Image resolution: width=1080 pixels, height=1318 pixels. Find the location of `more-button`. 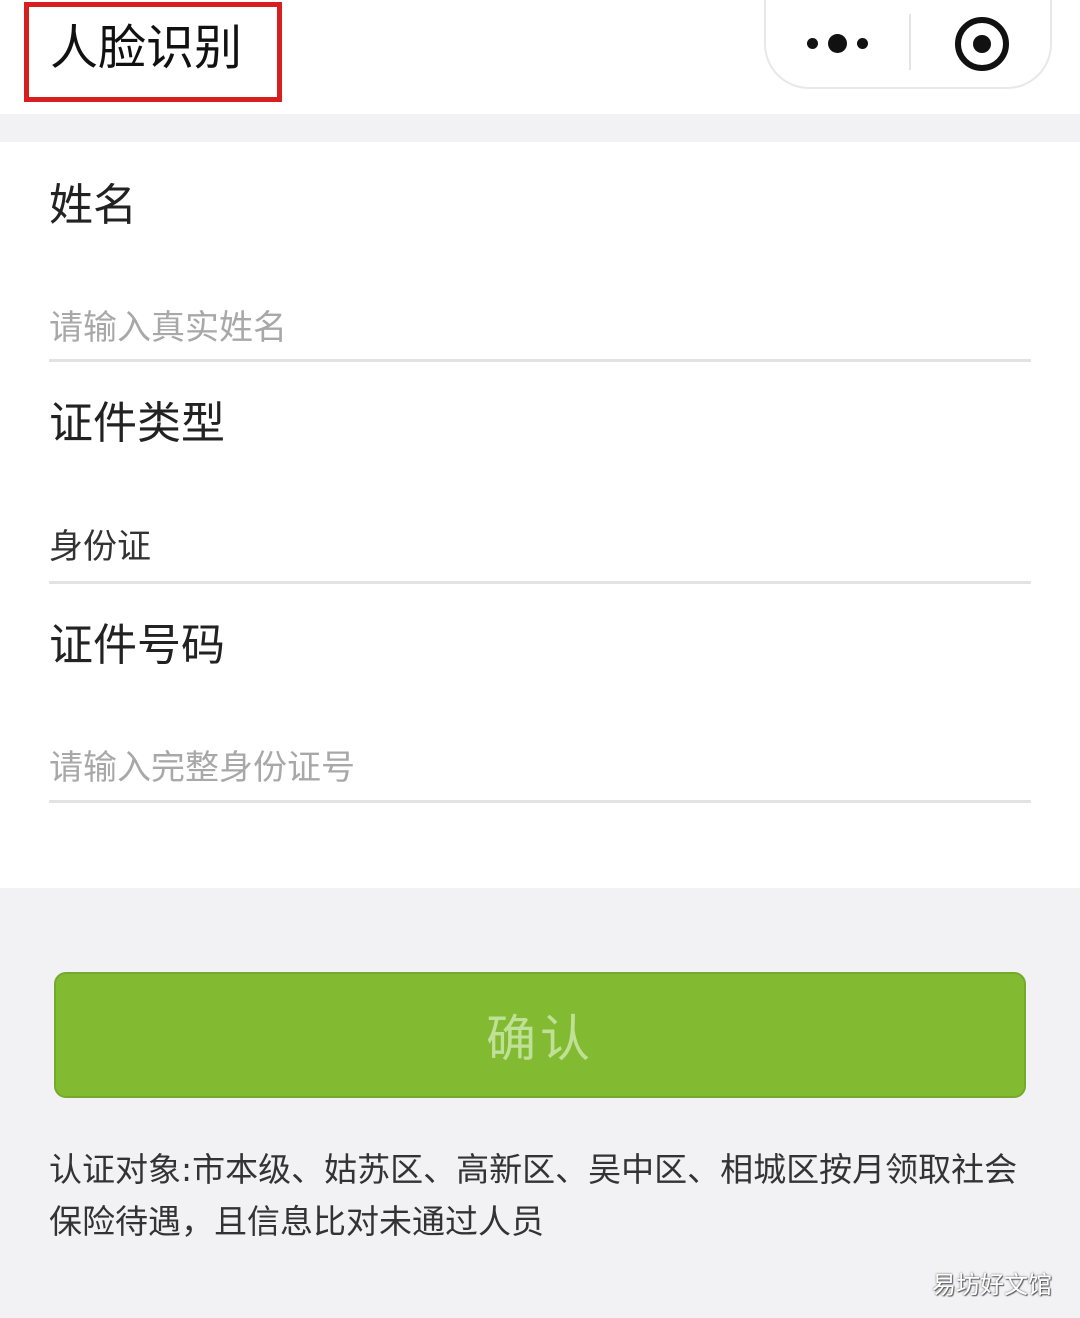

more-button is located at coordinates (837, 43).